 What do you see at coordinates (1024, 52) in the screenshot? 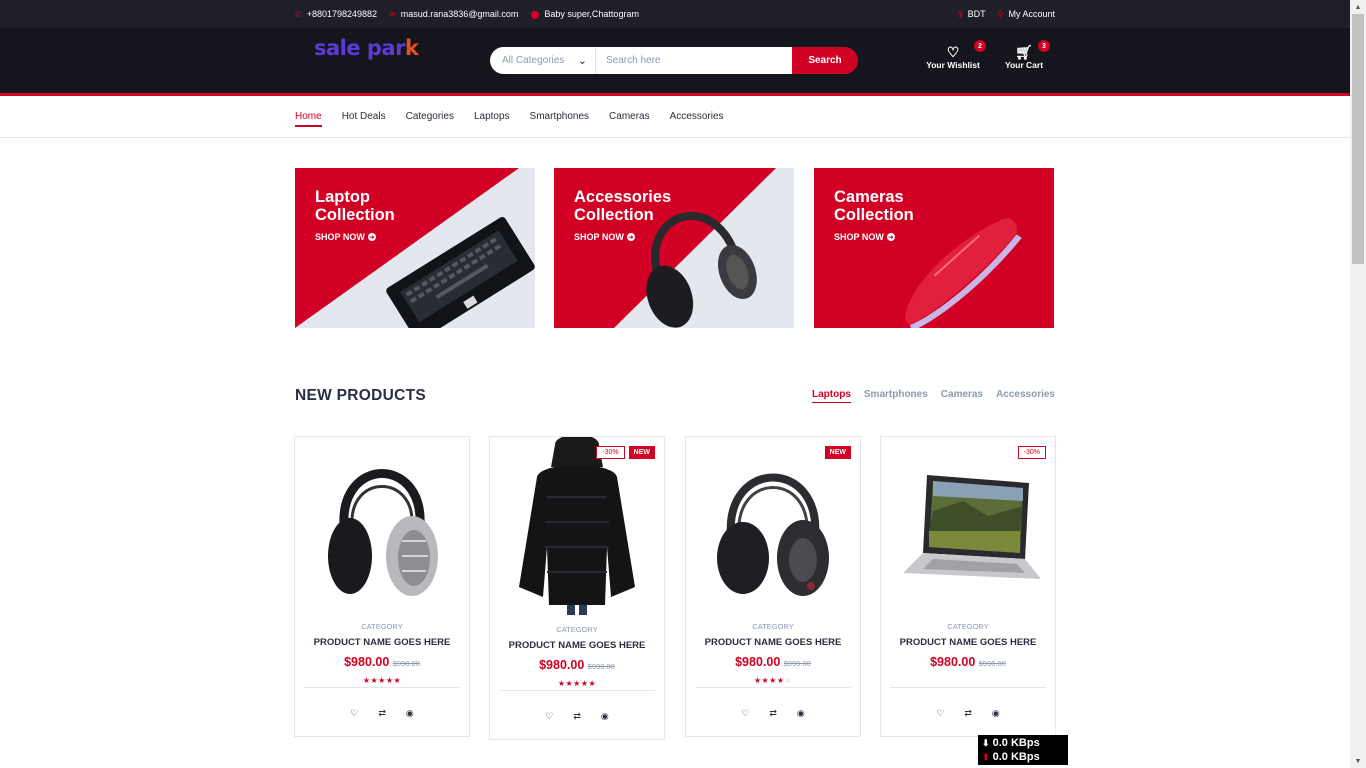
I see `shopping-cart-icon: 🛒︎` at bounding box center [1024, 52].